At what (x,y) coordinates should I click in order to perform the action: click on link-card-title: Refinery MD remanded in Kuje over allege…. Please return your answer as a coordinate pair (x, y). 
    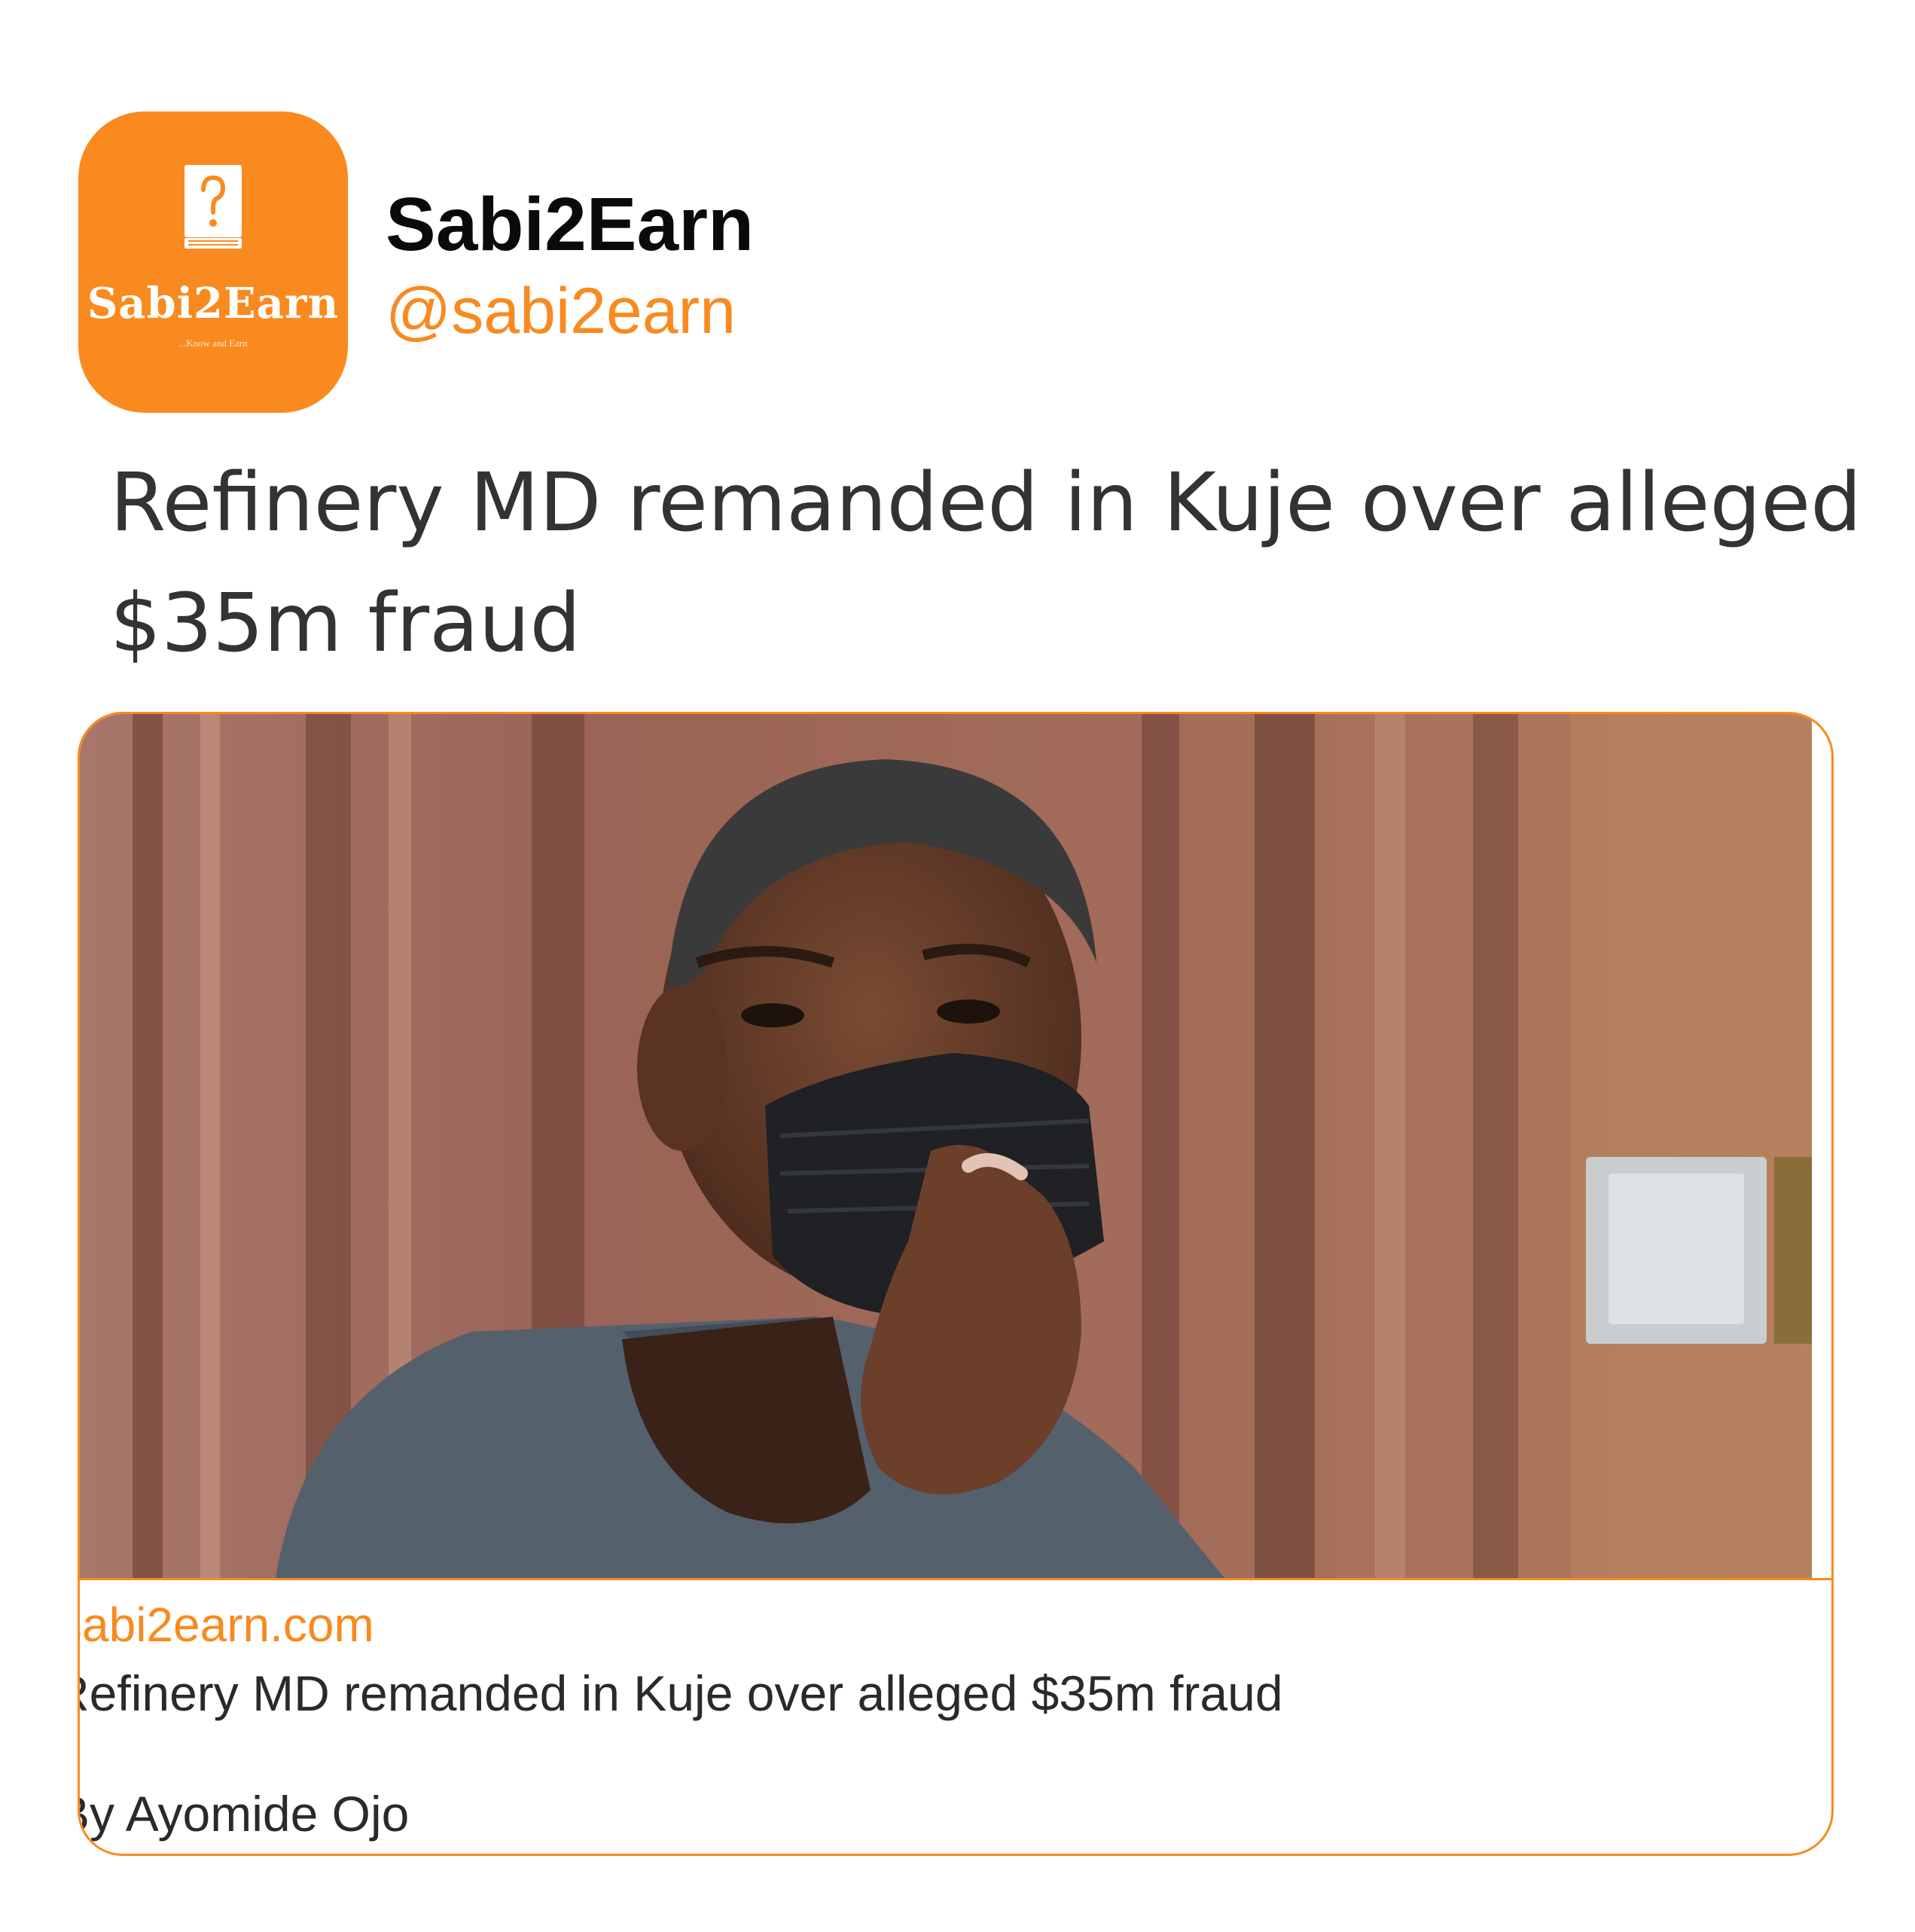
    Looking at the image, I should click on (681, 1693).